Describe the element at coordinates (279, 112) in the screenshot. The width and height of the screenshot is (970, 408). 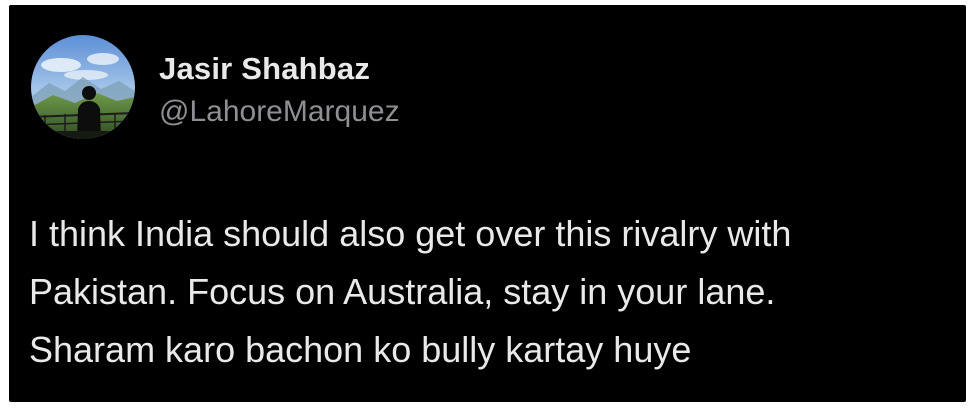
I see `author-handle: @LahoreMarquez` at that location.